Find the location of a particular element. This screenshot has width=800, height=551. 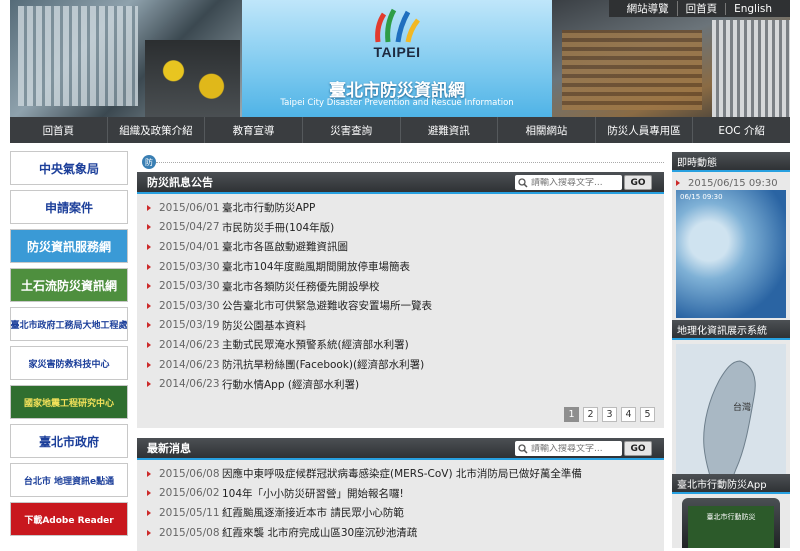

nav-education: 教育宣導 is located at coordinates (254, 130).